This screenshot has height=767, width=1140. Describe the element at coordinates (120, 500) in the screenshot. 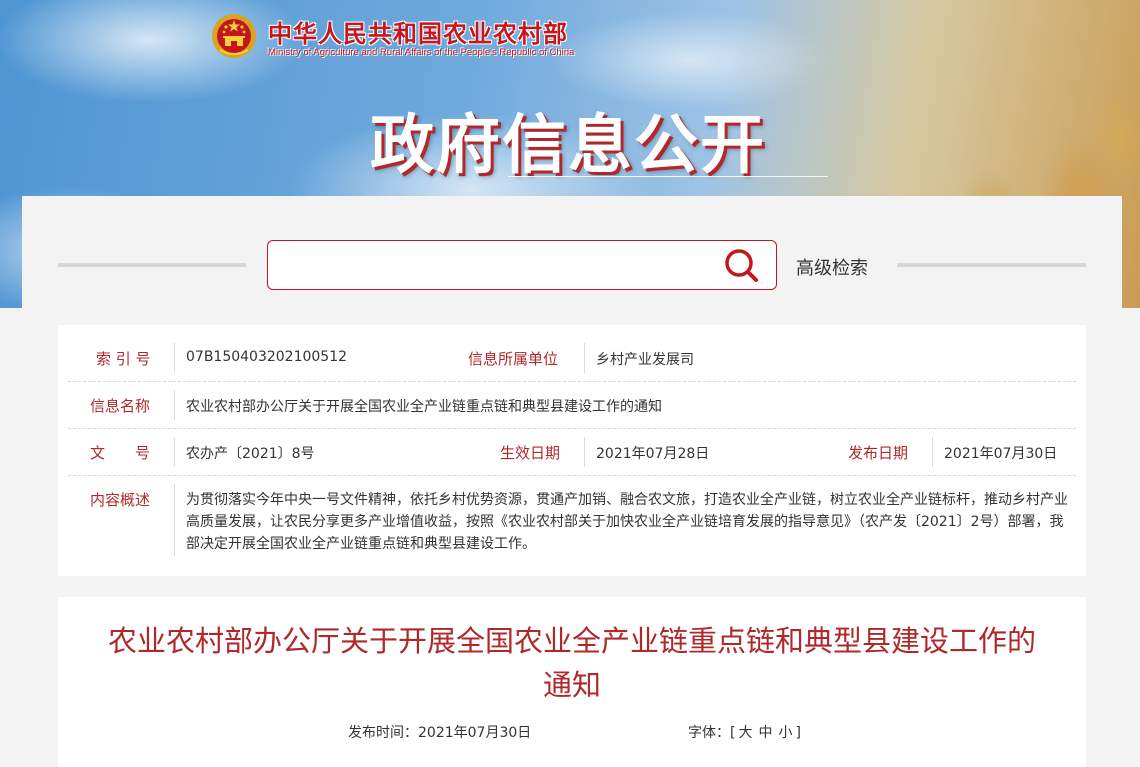

I see `summary-label: 内容概述` at that location.